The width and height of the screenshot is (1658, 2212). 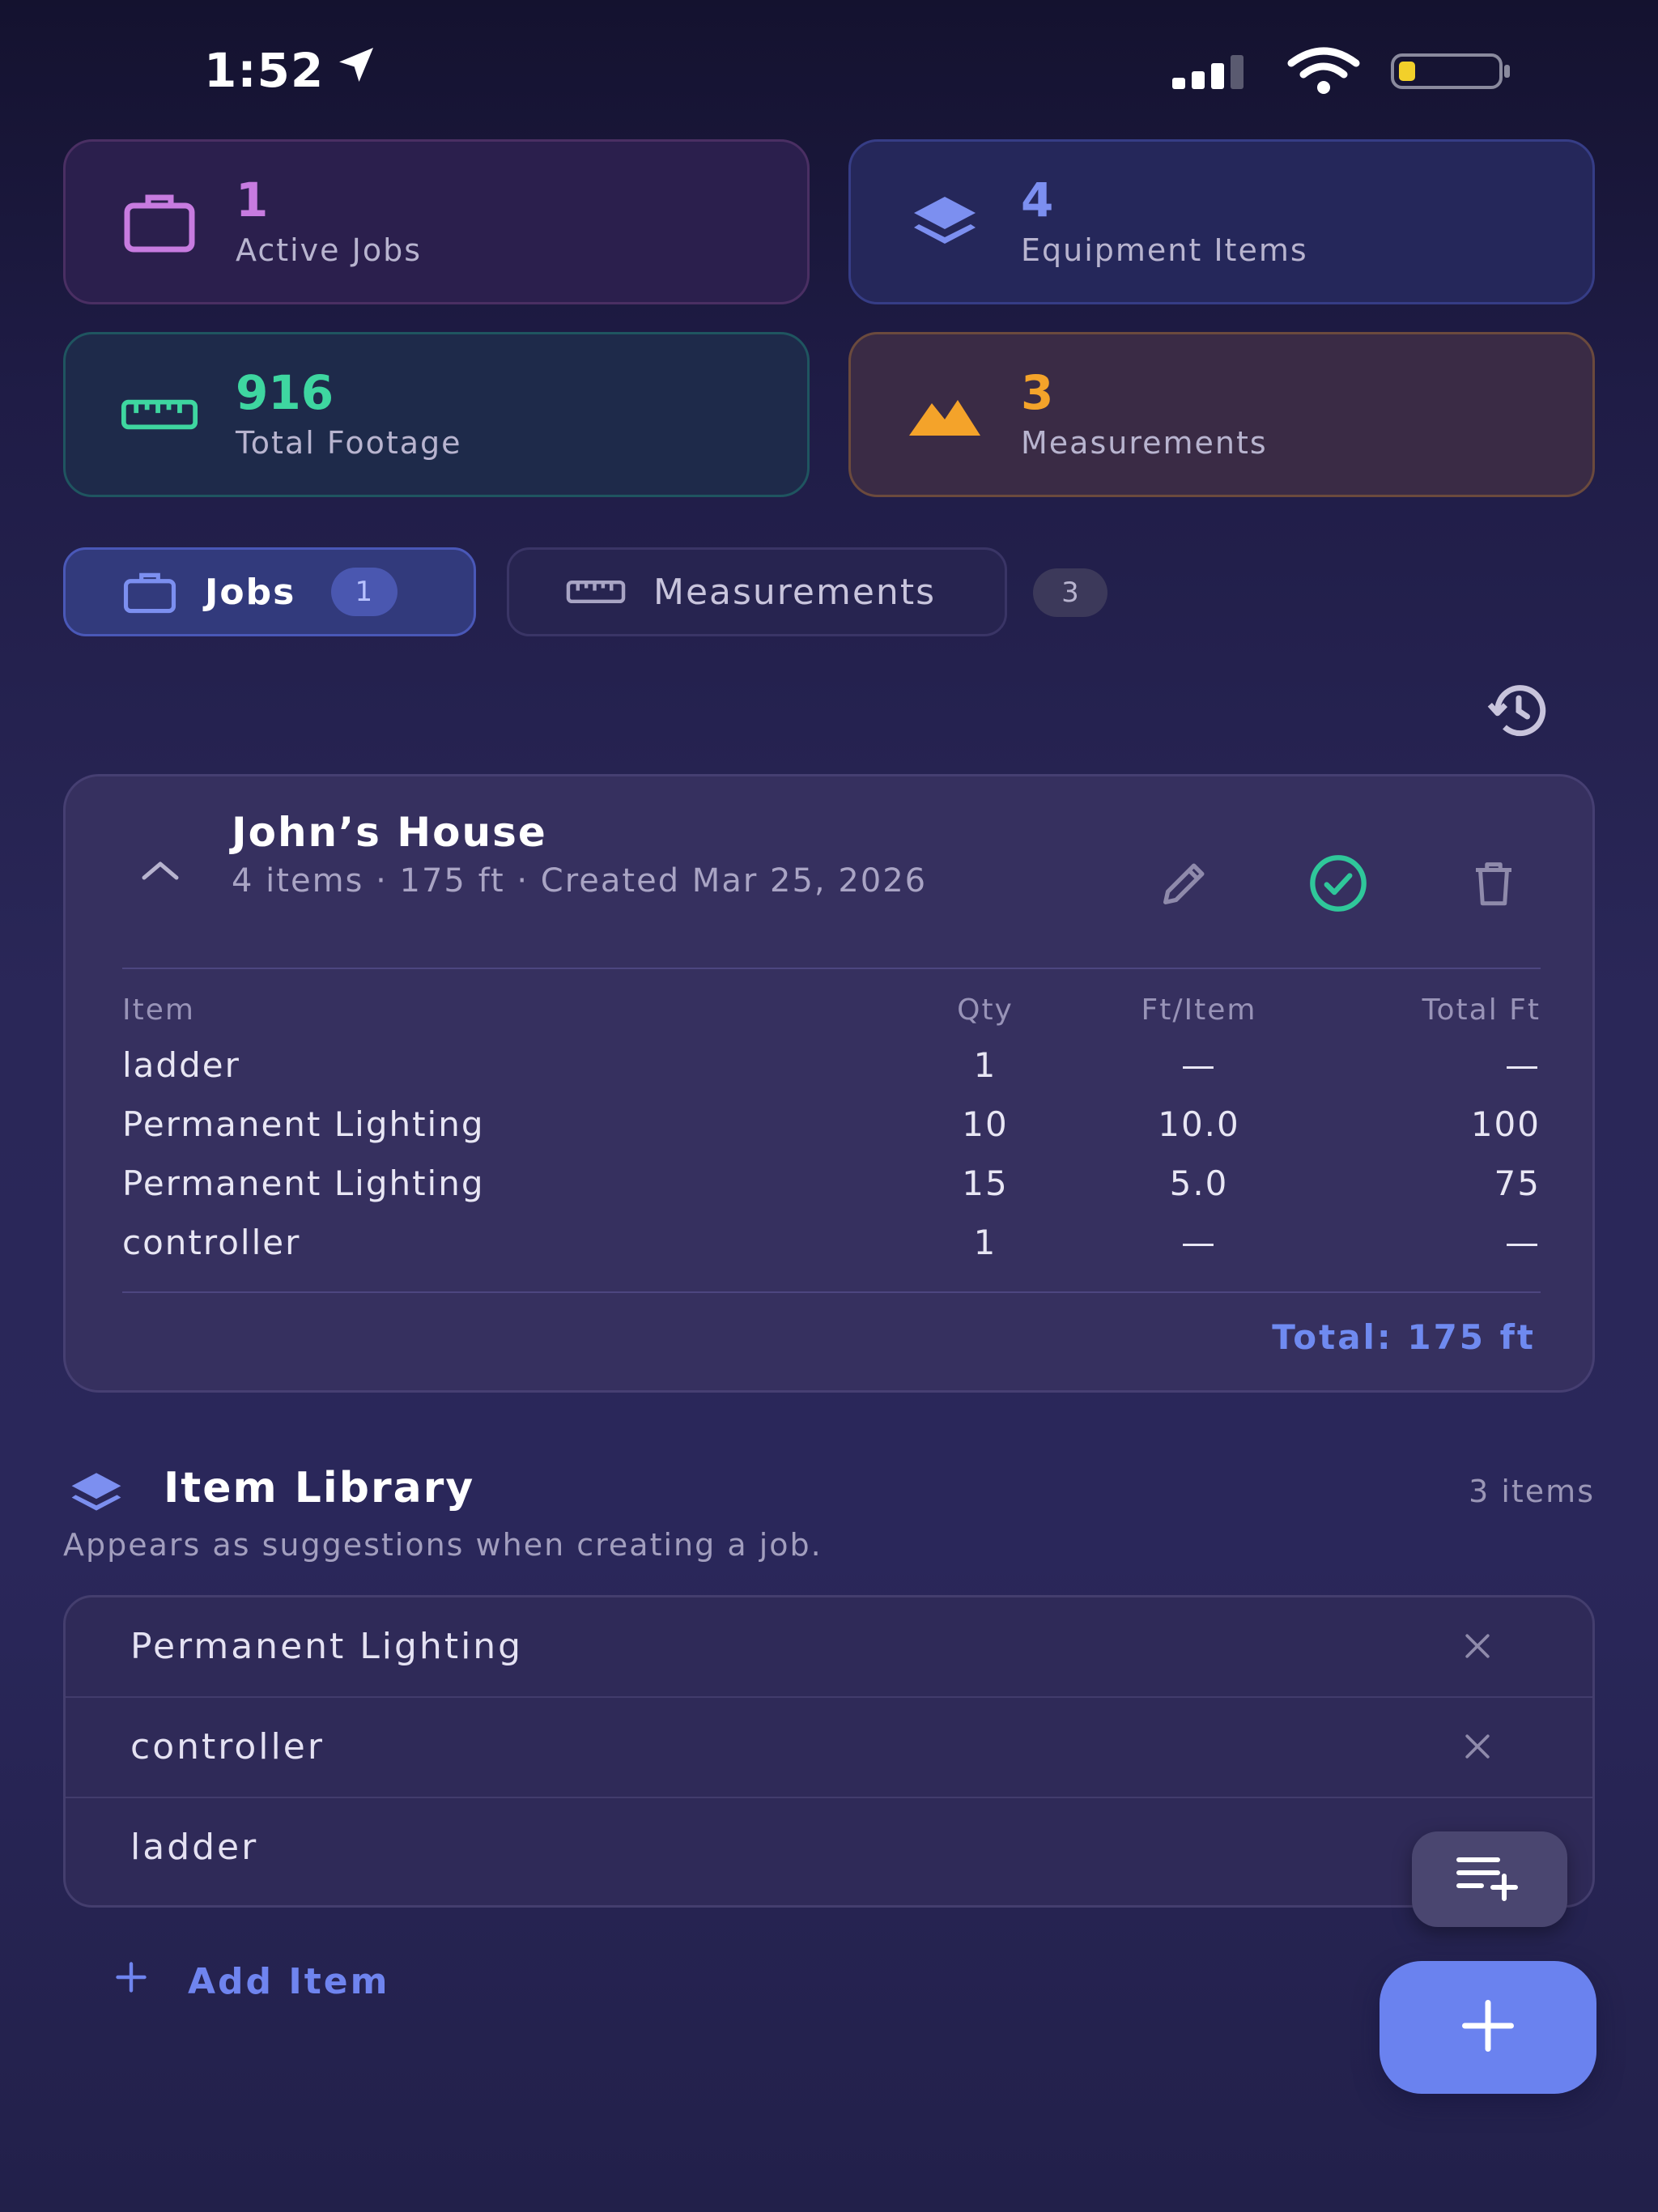 What do you see at coordinates (250, 592) in the screenshot?
I see `tab-label: Jobs` at bounding box center [250, 592].